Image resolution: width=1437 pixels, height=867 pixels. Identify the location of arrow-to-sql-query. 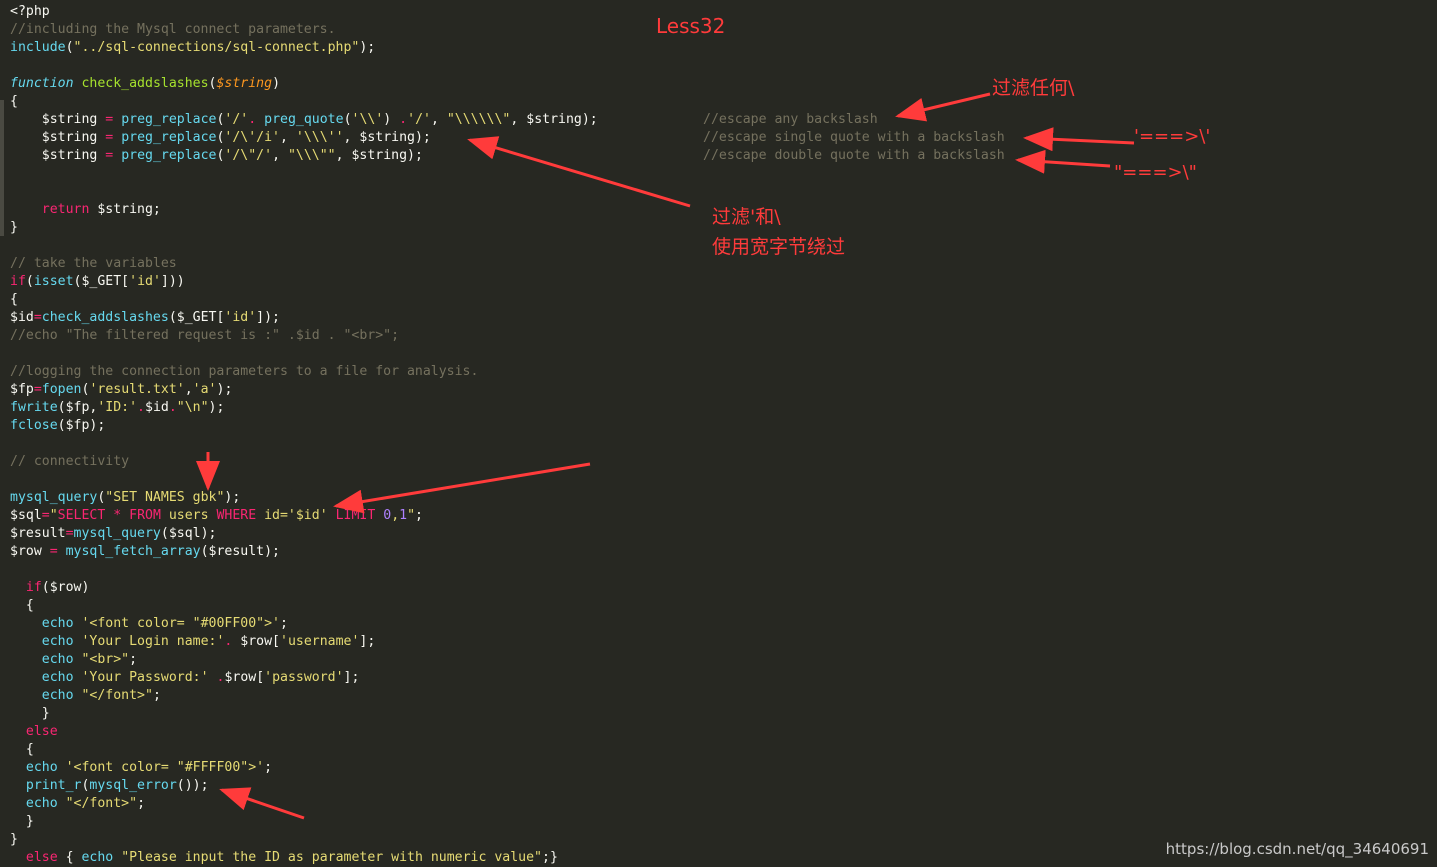
(462, 488).